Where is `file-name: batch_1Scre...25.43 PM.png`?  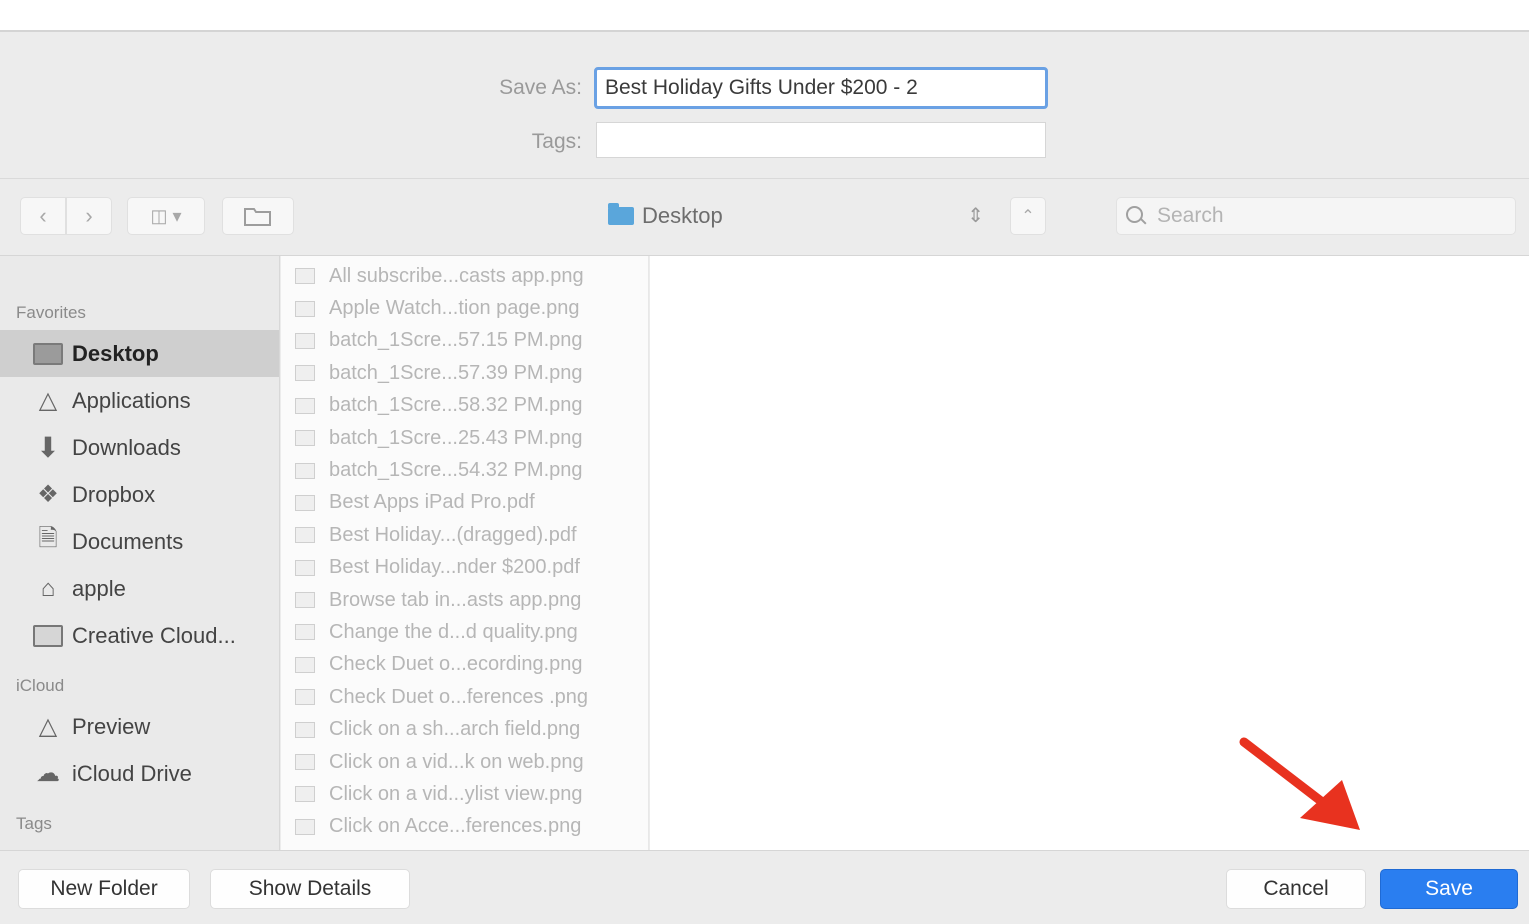 file-name: batch_1Scre...25.43 PM.png is located at coordinates (456, 437).